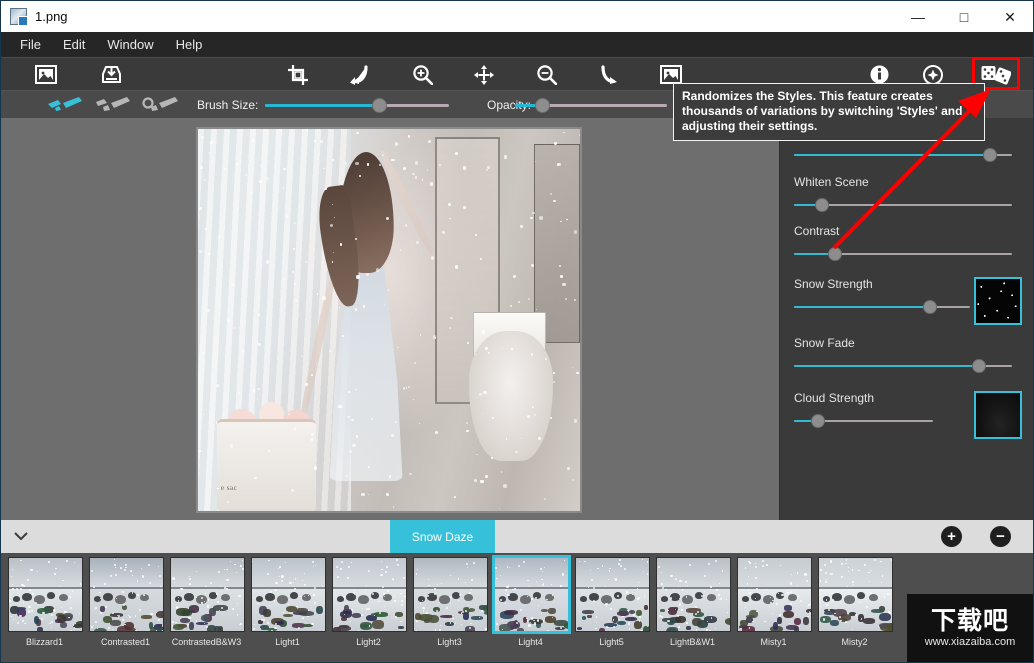 This screenshot has width=1034, height=663. I want to click on style-tab-snow-daze: Snow Daze, so click(442, 536).